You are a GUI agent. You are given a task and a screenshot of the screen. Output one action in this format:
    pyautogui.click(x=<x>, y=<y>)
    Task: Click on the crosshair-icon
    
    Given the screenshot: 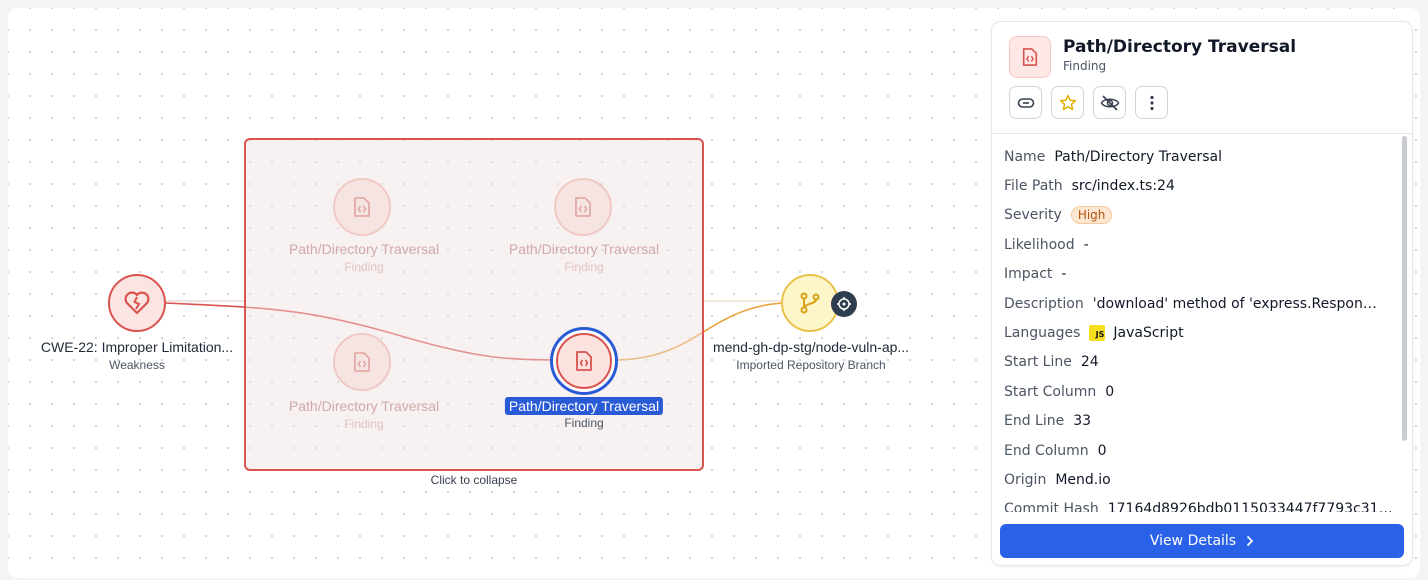 What is the action you would take?
    pyautogui.click(x=844, y=304)
    